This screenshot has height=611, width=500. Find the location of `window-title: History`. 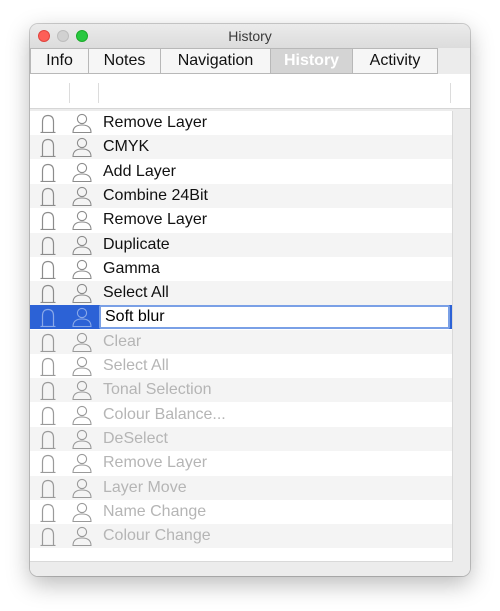

window-title: History is located at coordinates (250, 36).